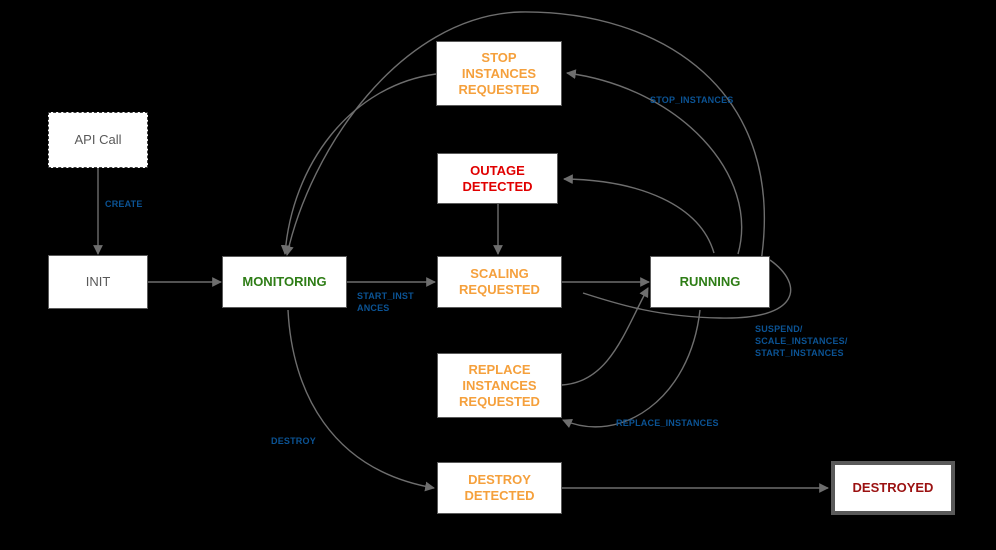 The width and height of the screenshot is (996, 550). Describe the element at coordinates (361, 400) in the screenshot. I see `edge-monitoring-to-destroy-detected` at that location.